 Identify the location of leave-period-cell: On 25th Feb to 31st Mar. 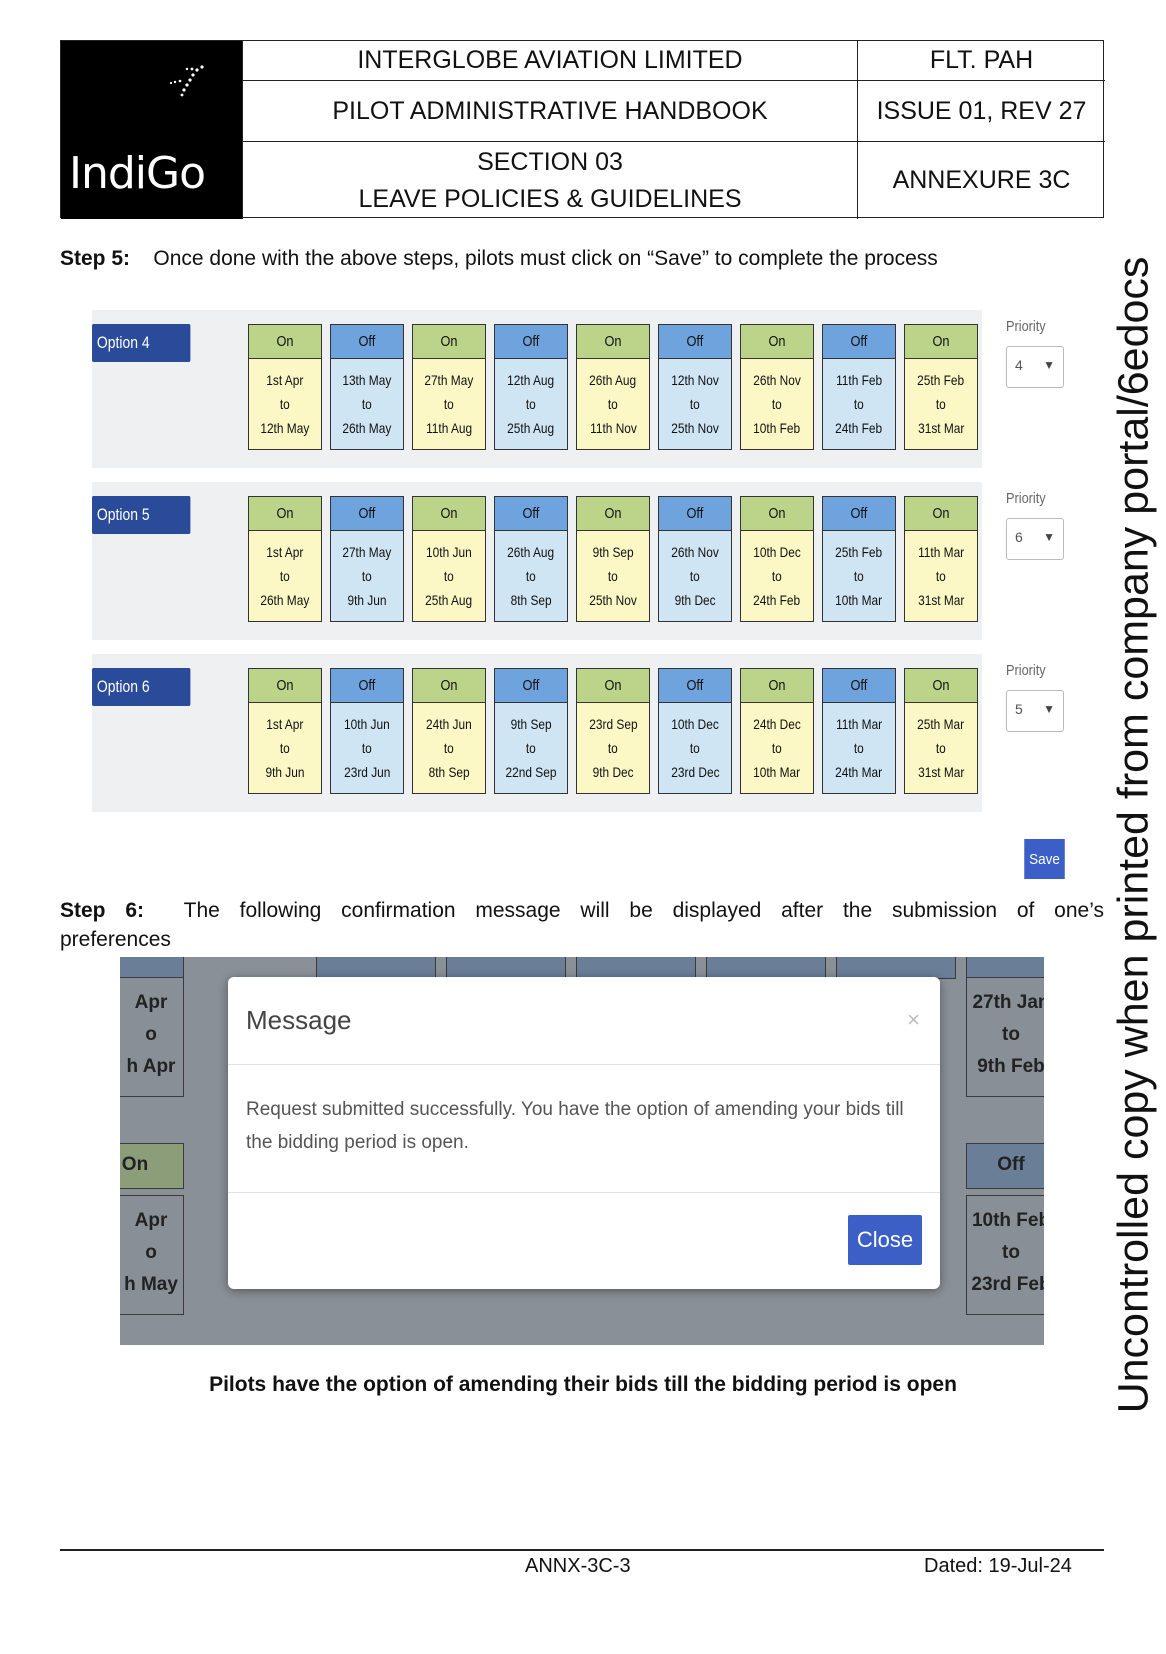
(941, 387).